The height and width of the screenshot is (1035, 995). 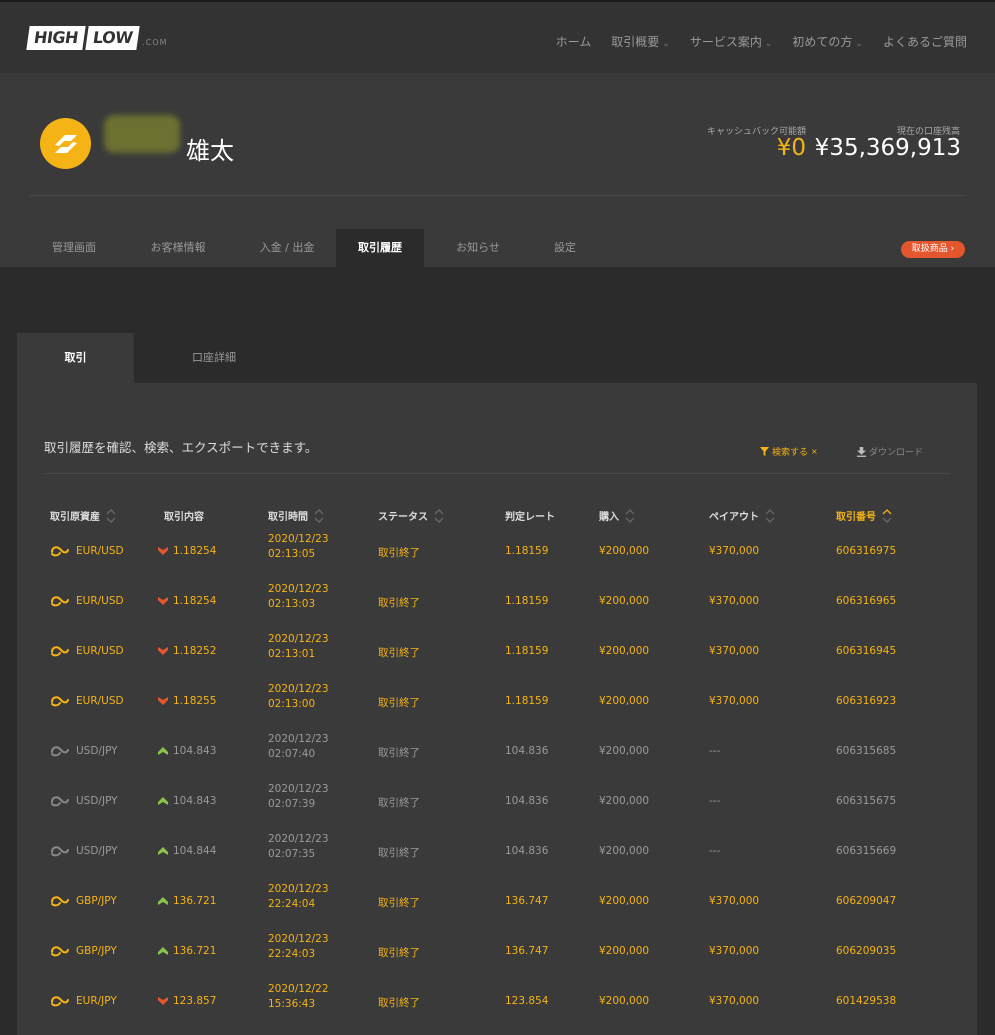 What do you see at coordinates (609, 517) in the screenshot?
I see `column-header-label: 購入` at bounding box center [609, 517].